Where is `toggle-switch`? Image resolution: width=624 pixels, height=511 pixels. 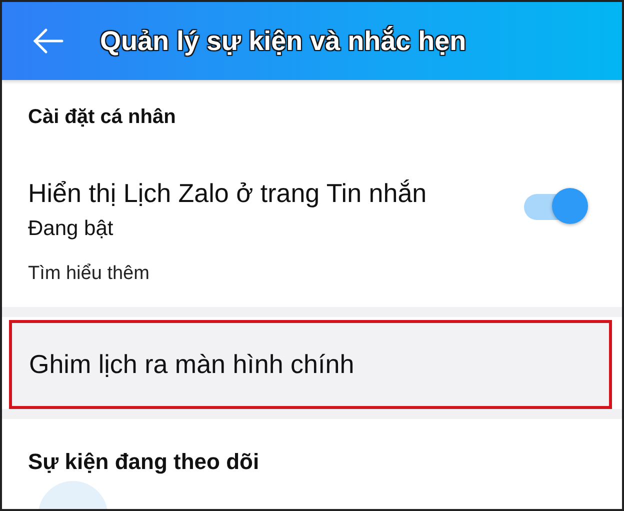 toggle-switch is located at coordinates (556, 206).